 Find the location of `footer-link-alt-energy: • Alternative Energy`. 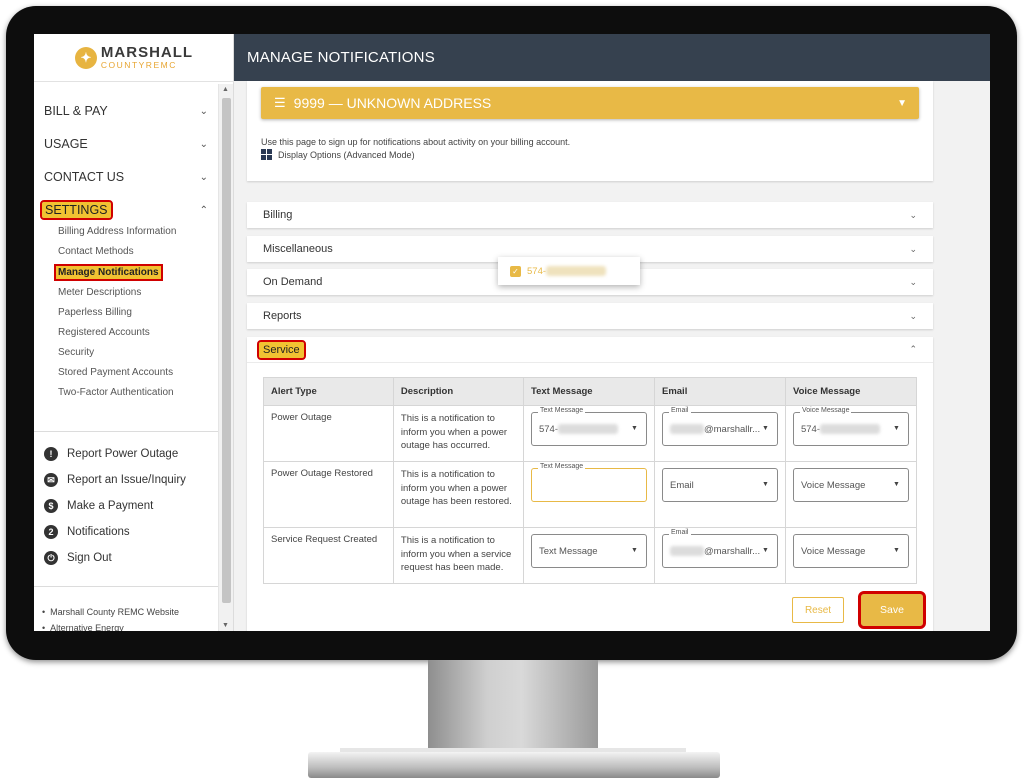

footer-link-alt-energy: • Alternative Energy is located at coordinates (83, 627).